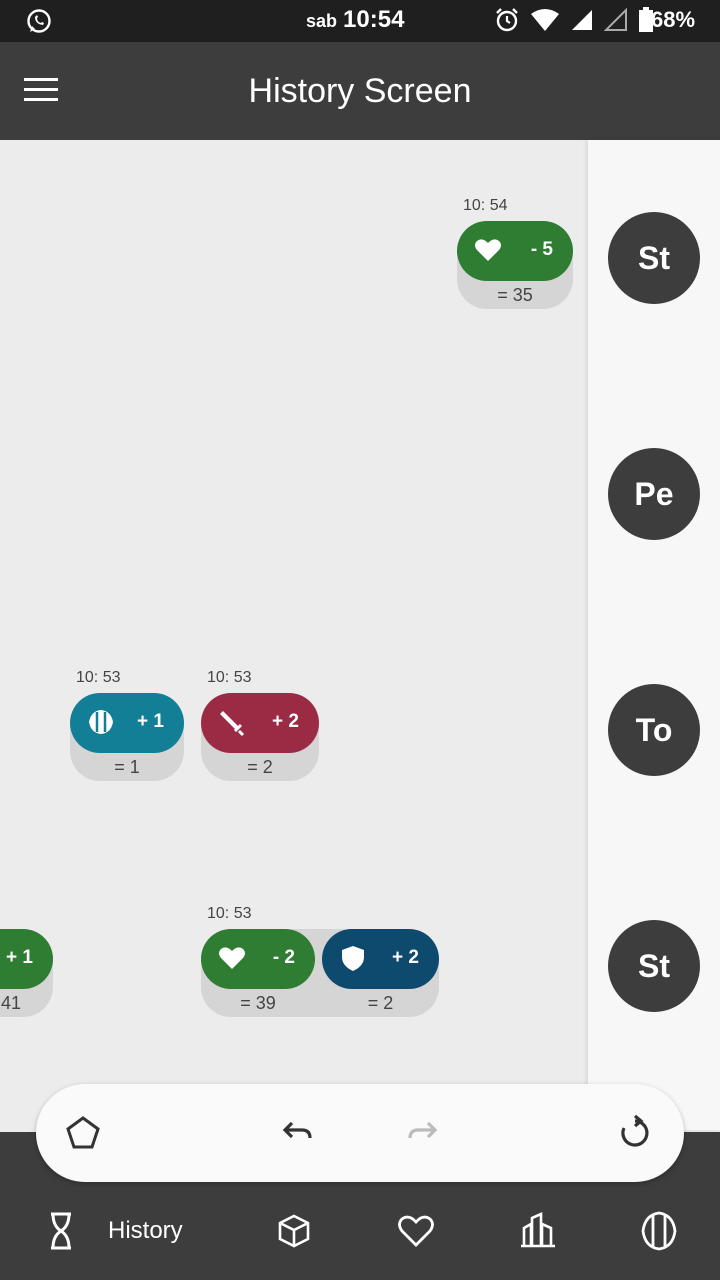 The width and height of the screenshot is (720, 1280). I want to click on status-icons, so click(574, 20).